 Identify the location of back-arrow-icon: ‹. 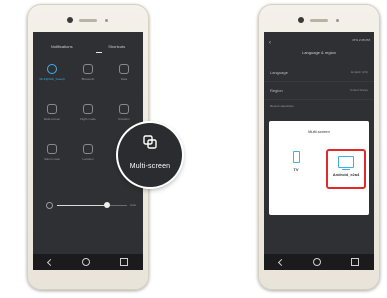
(270, 43).